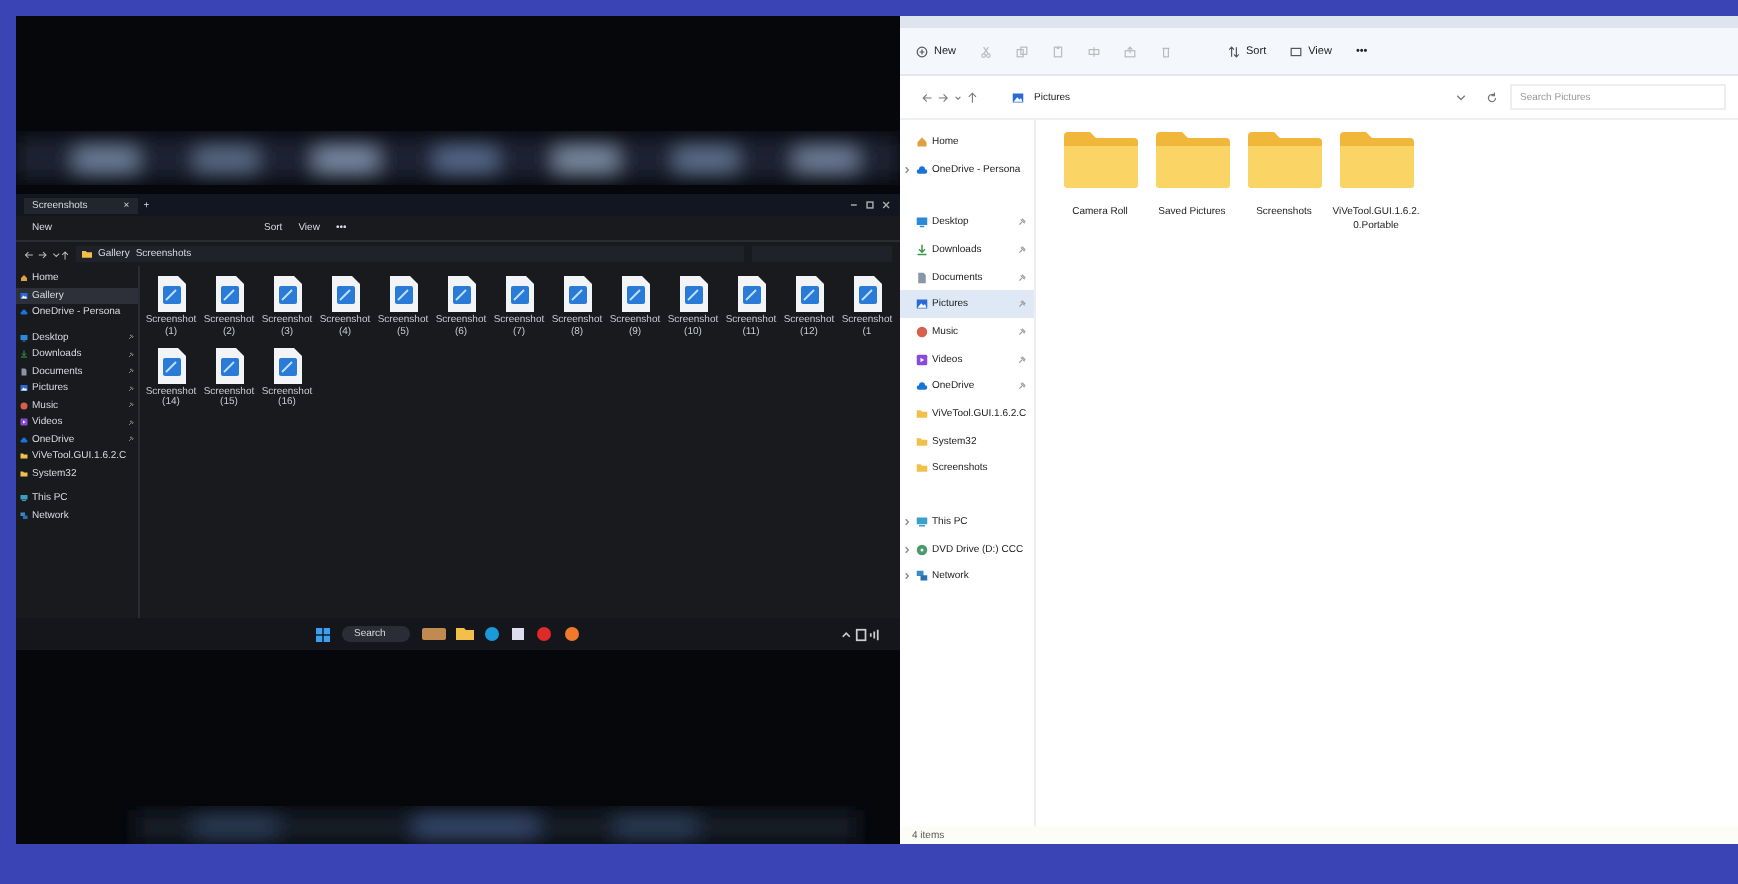 This screenshot has width=1738, height=884. Describe the element at coordinates (1296, 51) in the screenshot. I see `view-icon` at that location.